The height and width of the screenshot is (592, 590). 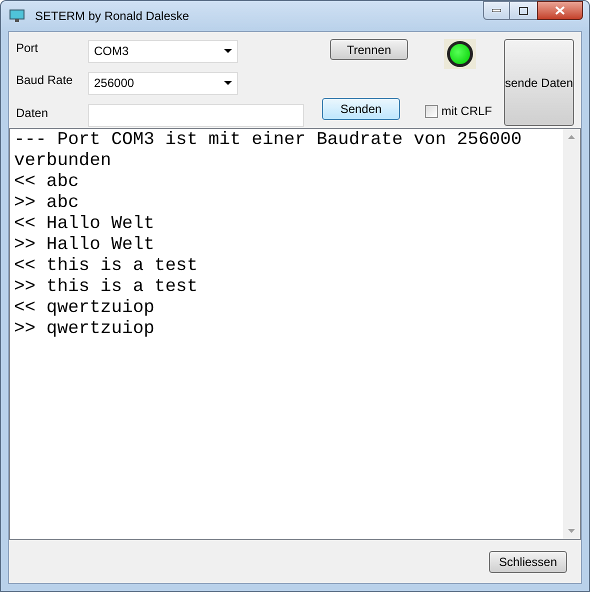 What do you see at coordinates (369, 49) in the screenshot?
I see `disconnect-button: Trennen` at bounding box center [369, 49].